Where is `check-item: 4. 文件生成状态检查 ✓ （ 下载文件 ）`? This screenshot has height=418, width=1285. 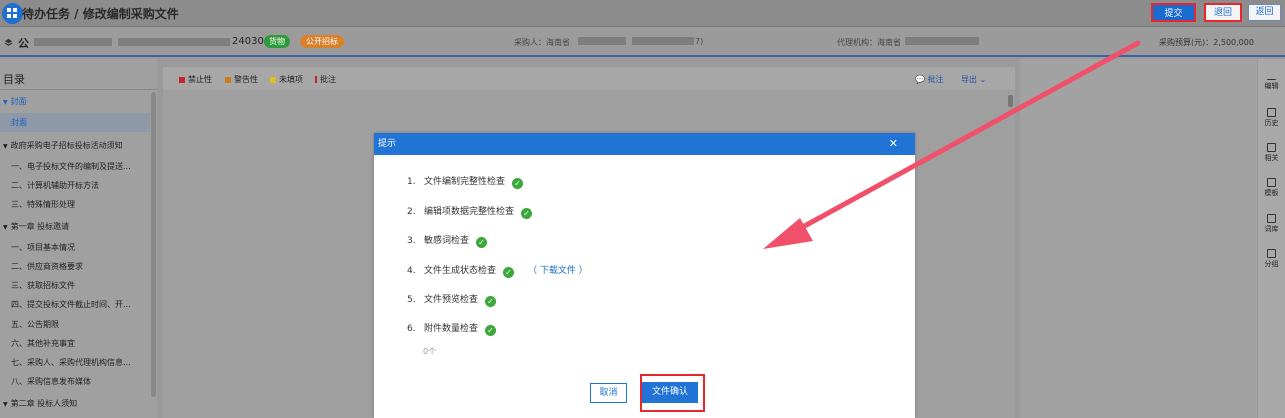
check-item: 4. 文件生成状态检查 ✓ （ 下载文件 ） is located at coordinates (497, 272).